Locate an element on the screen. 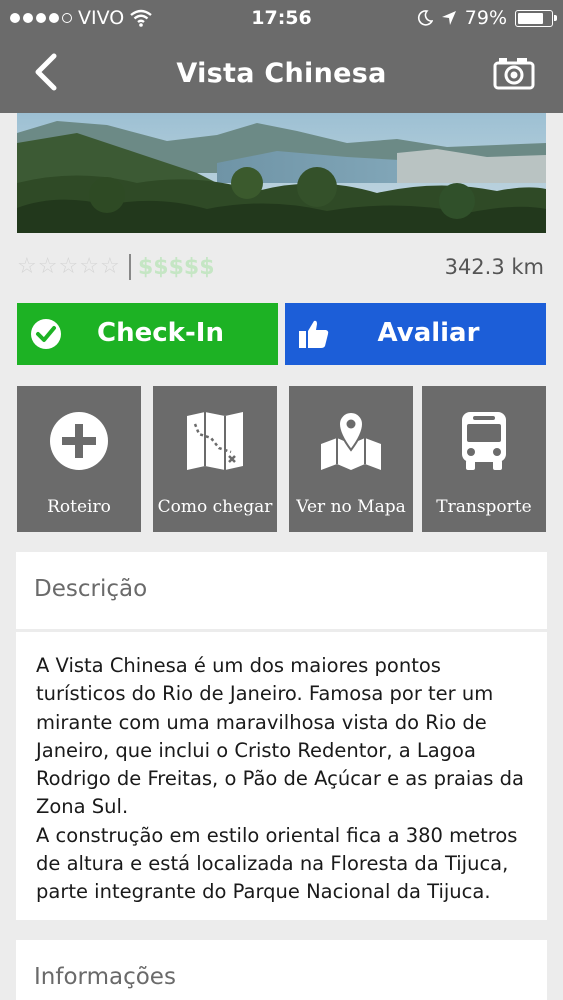 Image resolution: width=563 pixels, height=1000 pixels. rate-label: Avaliar is located at coordinates (428, 333).